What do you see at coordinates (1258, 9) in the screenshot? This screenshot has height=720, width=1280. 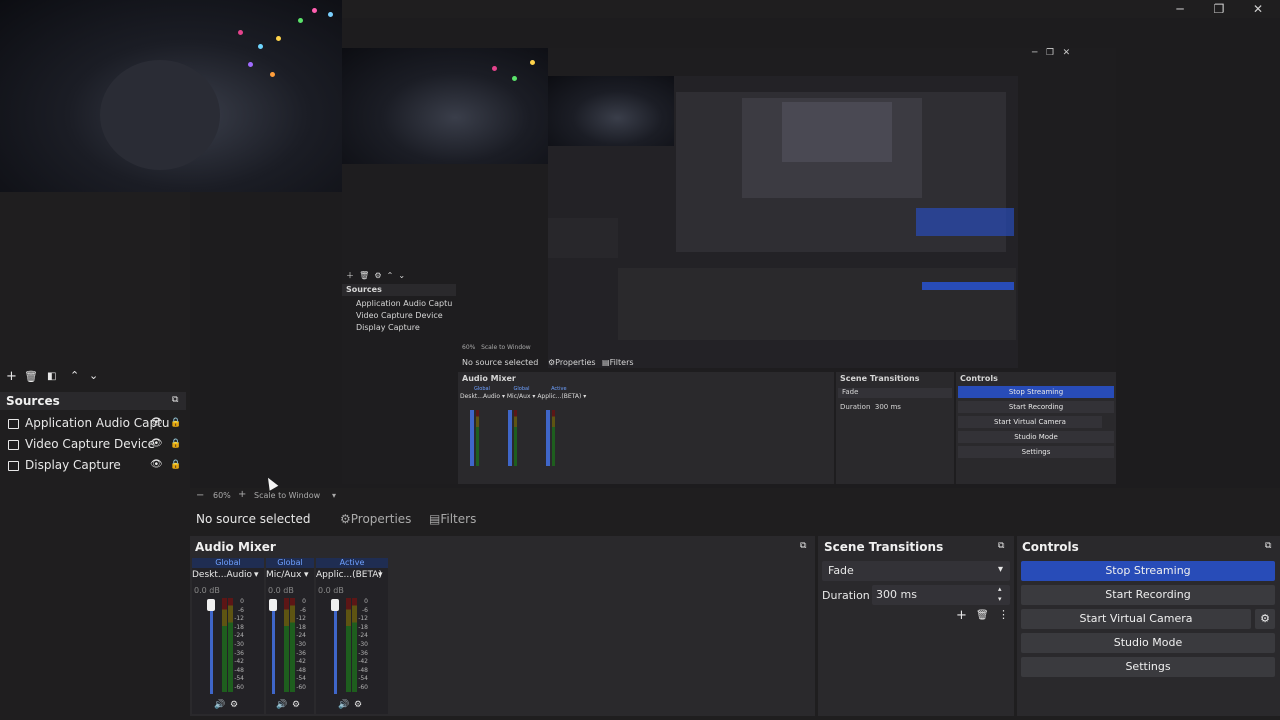 I see `close-button: ✕` at bounding box center [1258, 9].